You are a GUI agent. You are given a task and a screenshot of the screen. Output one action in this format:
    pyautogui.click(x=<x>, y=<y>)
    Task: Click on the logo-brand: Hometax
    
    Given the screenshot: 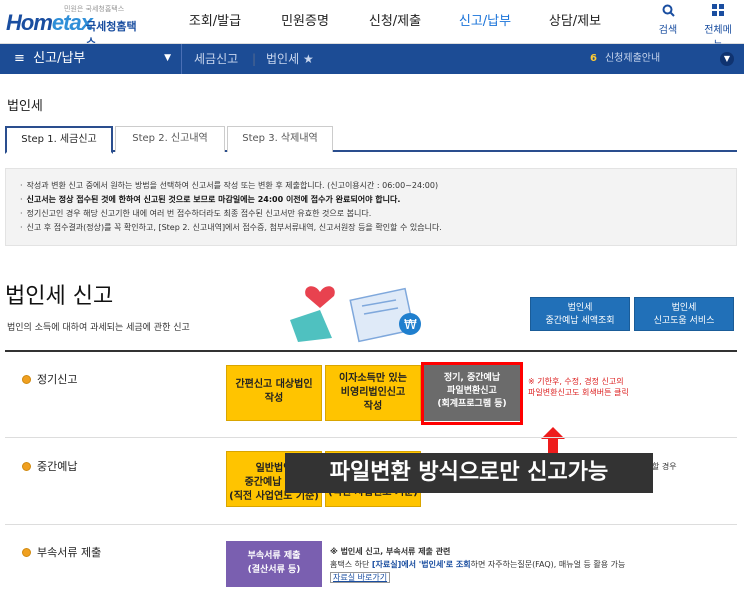 What is the action you would take?
    pyautogui.click(x=49, y=22)
    